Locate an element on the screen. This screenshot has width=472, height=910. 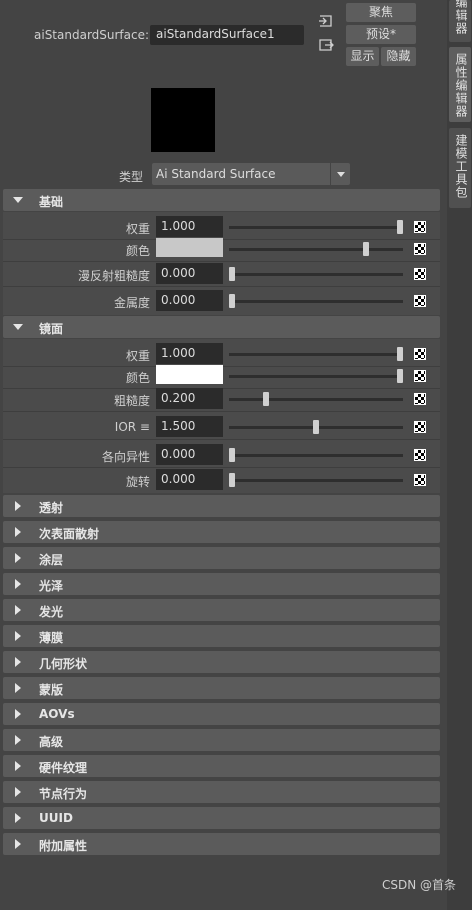
material-swatch is located at coordinates (183, 120).